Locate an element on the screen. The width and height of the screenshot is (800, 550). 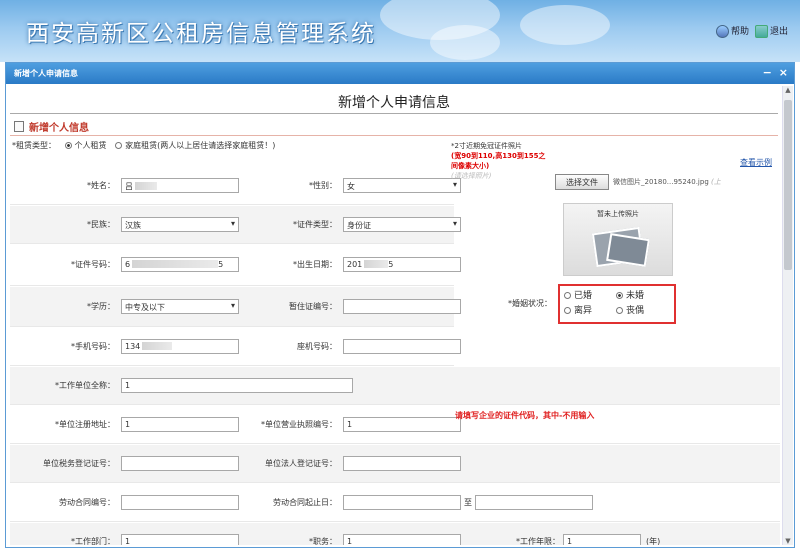
dialog-title: 新增个人申请信息 is located at coordinates (46, 73).